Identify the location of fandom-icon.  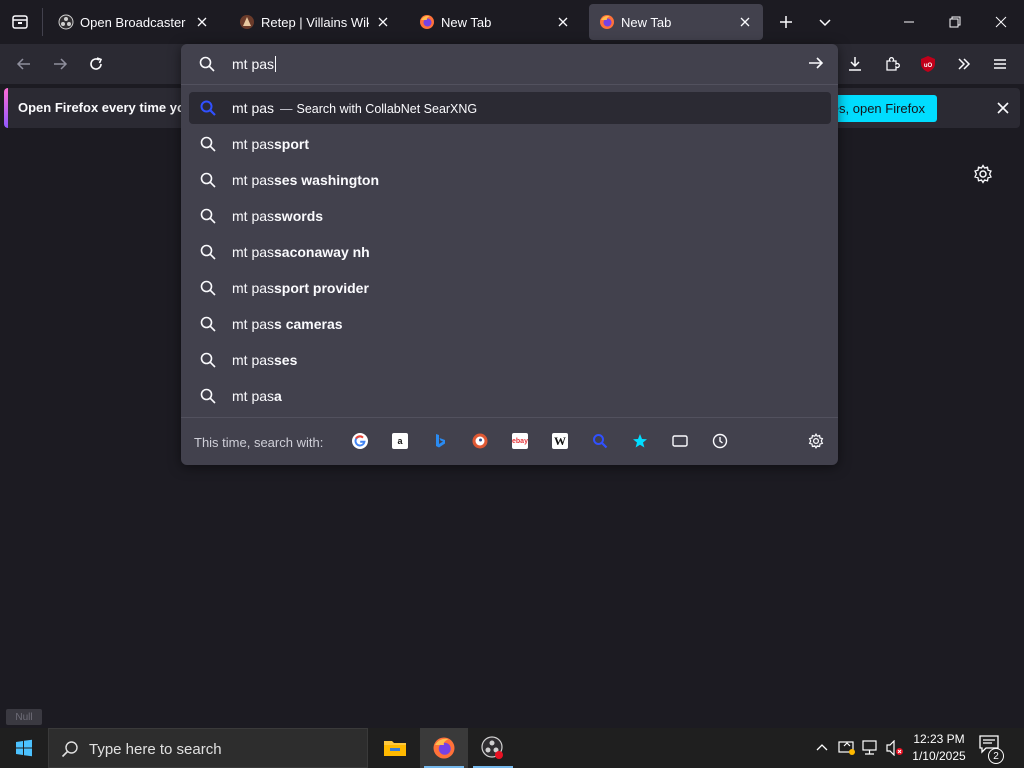
(247, 22).